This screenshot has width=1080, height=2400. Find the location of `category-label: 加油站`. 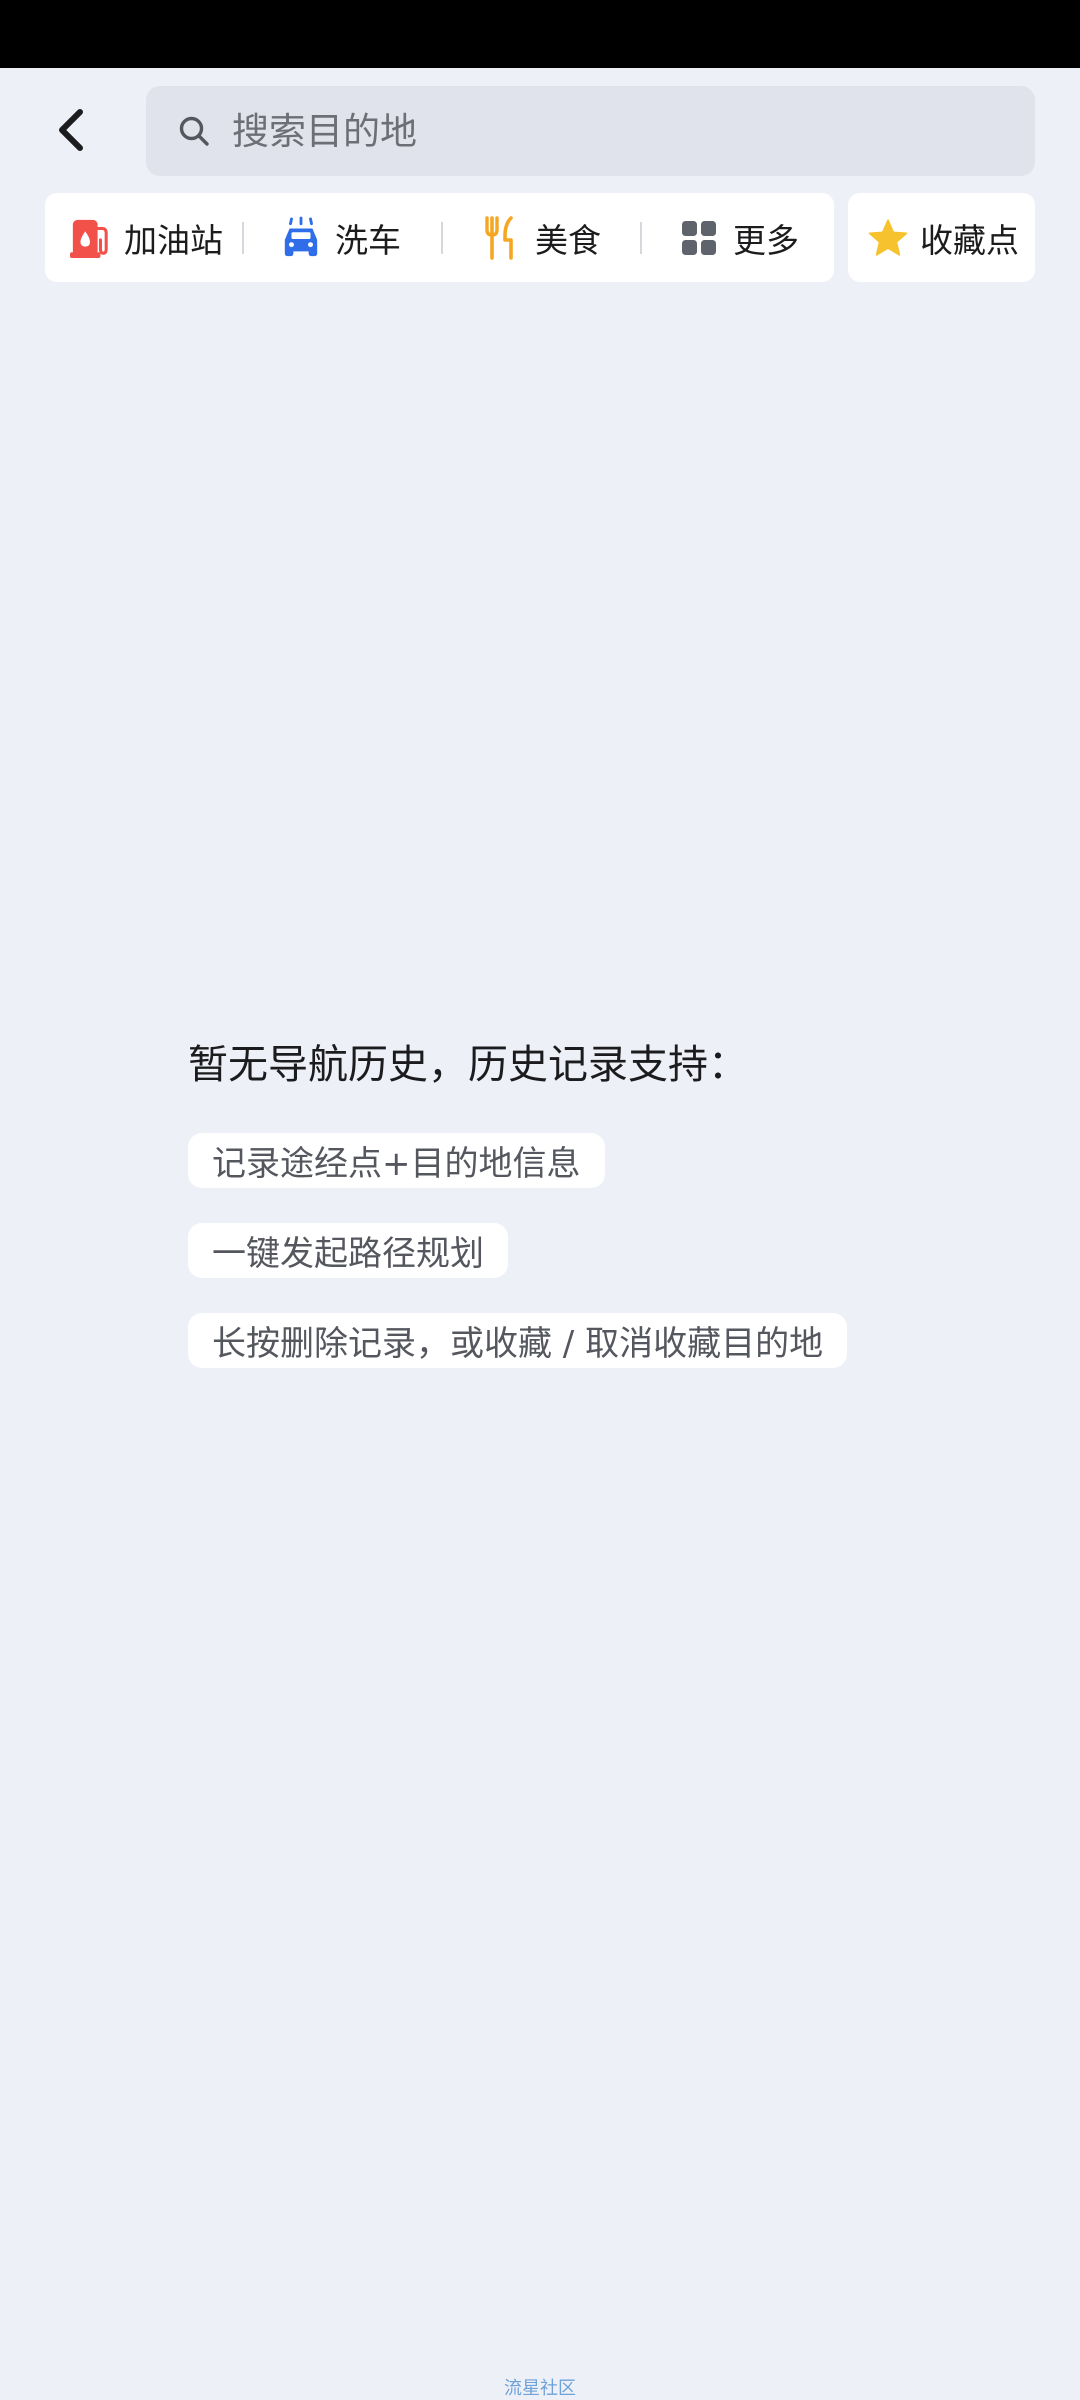

category-label: 加油站 is located at coordinates (173, 240).